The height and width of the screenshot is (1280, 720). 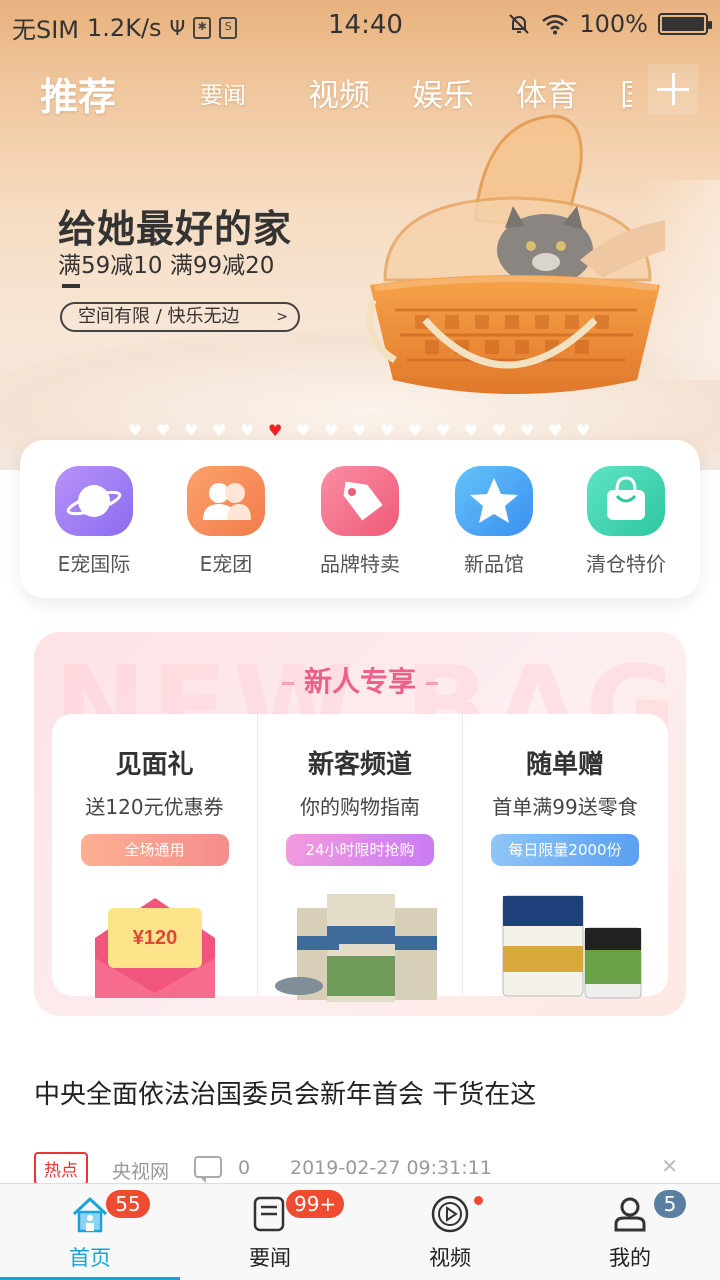 I want to click on tab-video: 视频, so click(x=450, y=1232).